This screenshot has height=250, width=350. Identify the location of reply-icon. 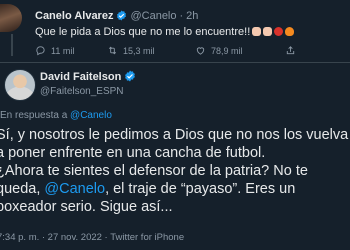
(40, 51).